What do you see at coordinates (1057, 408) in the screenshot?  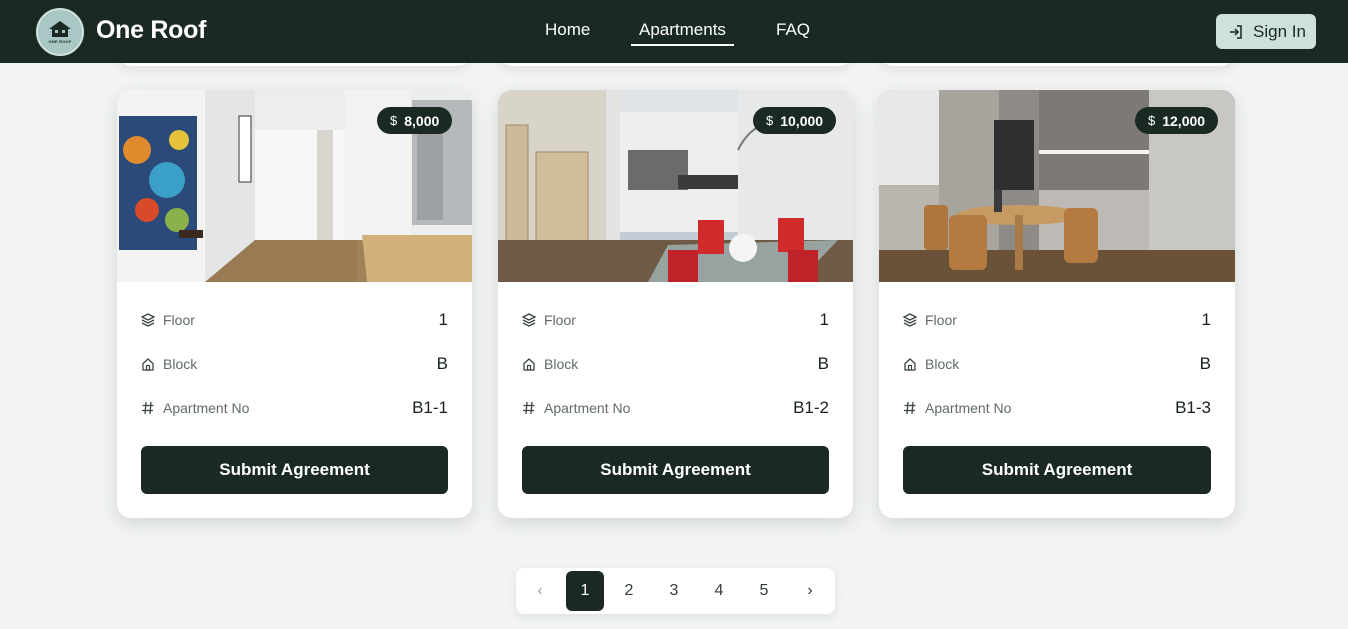 I see `apartment-no-row: Apartment No B1-3` at bounding box center [1057, 408].